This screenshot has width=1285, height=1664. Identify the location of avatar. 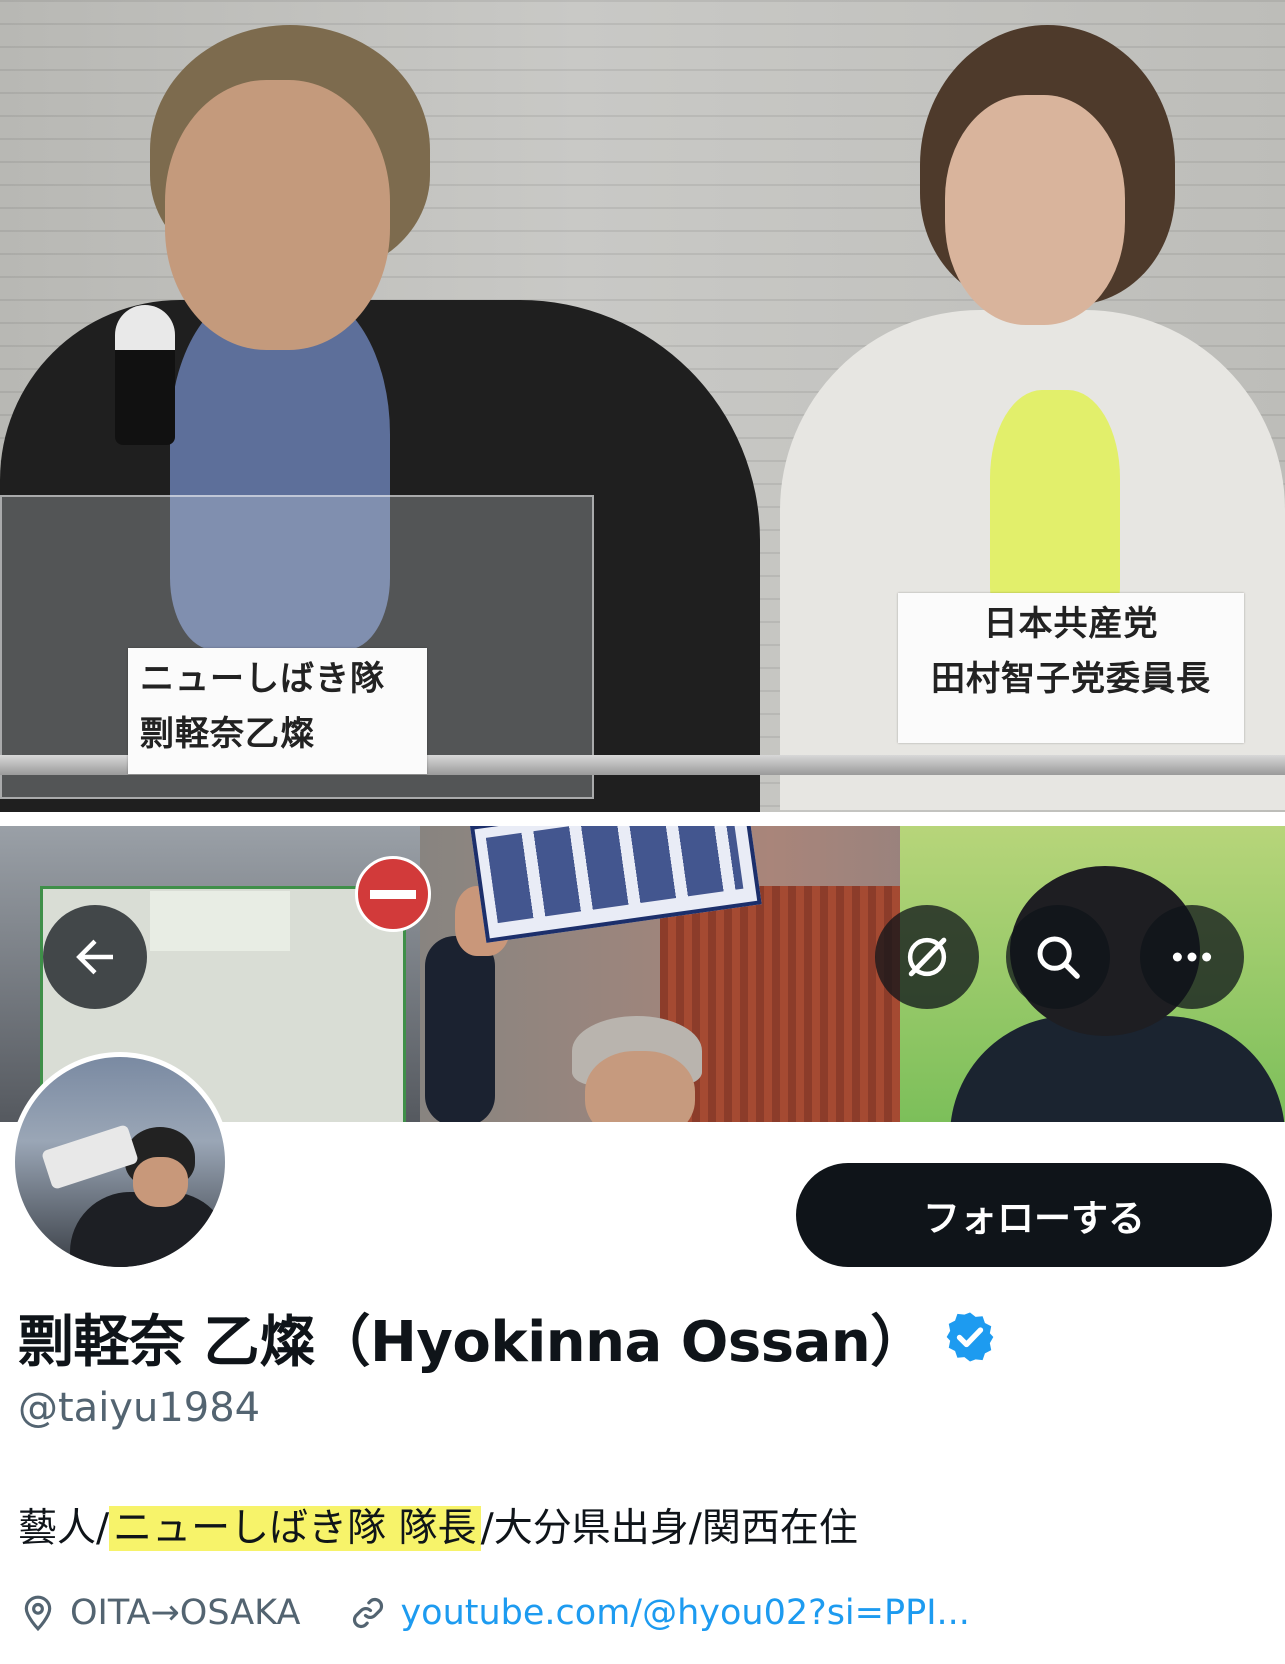
(120, 1162).